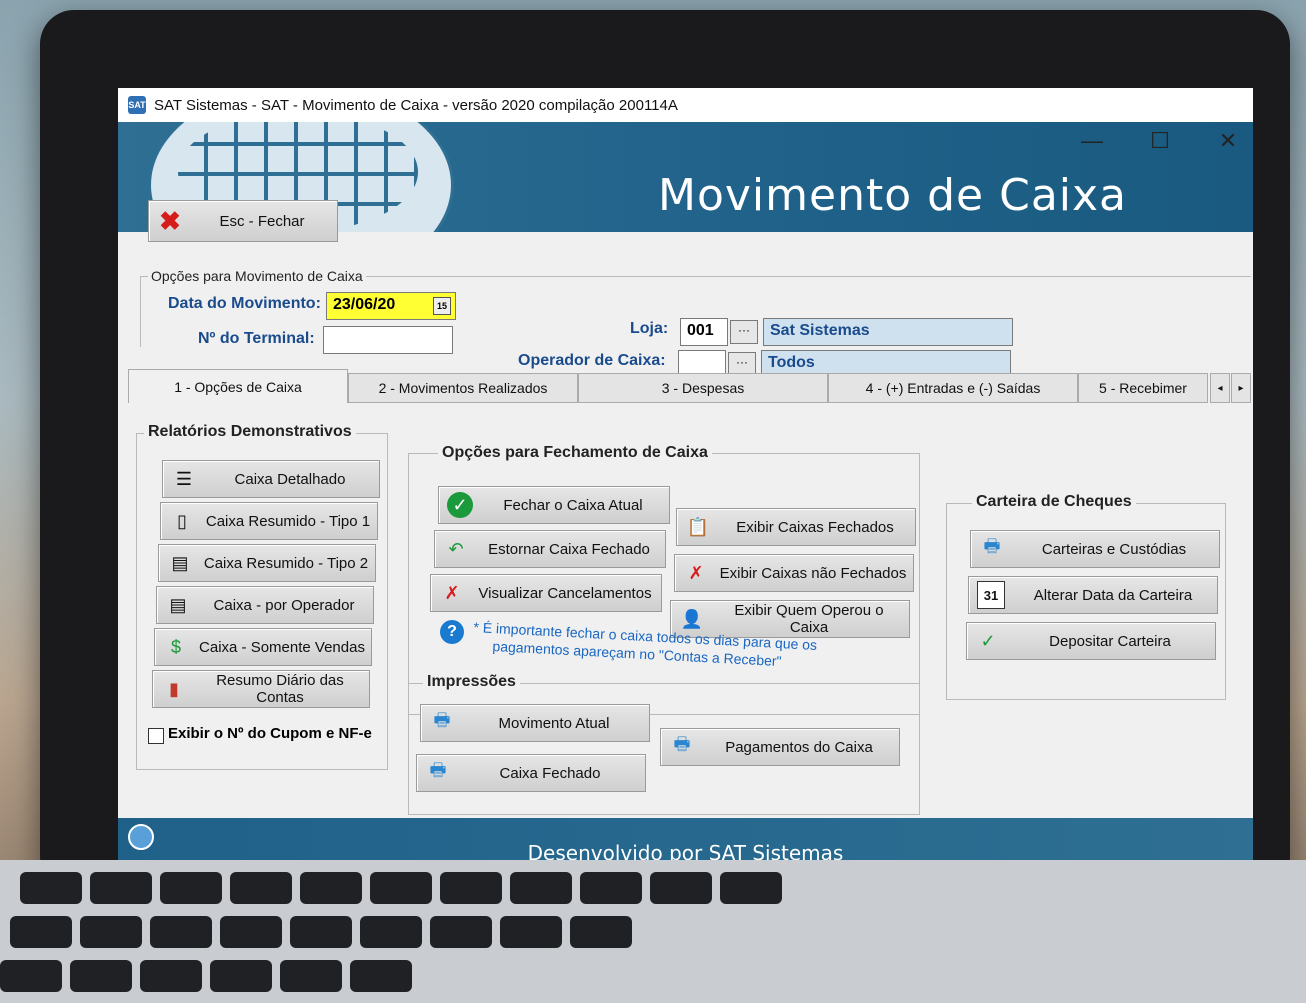 This screenshot has width=1306, height=1003. I want to click on cheques-title: Carteira de Cheques, so click(1054, 502).